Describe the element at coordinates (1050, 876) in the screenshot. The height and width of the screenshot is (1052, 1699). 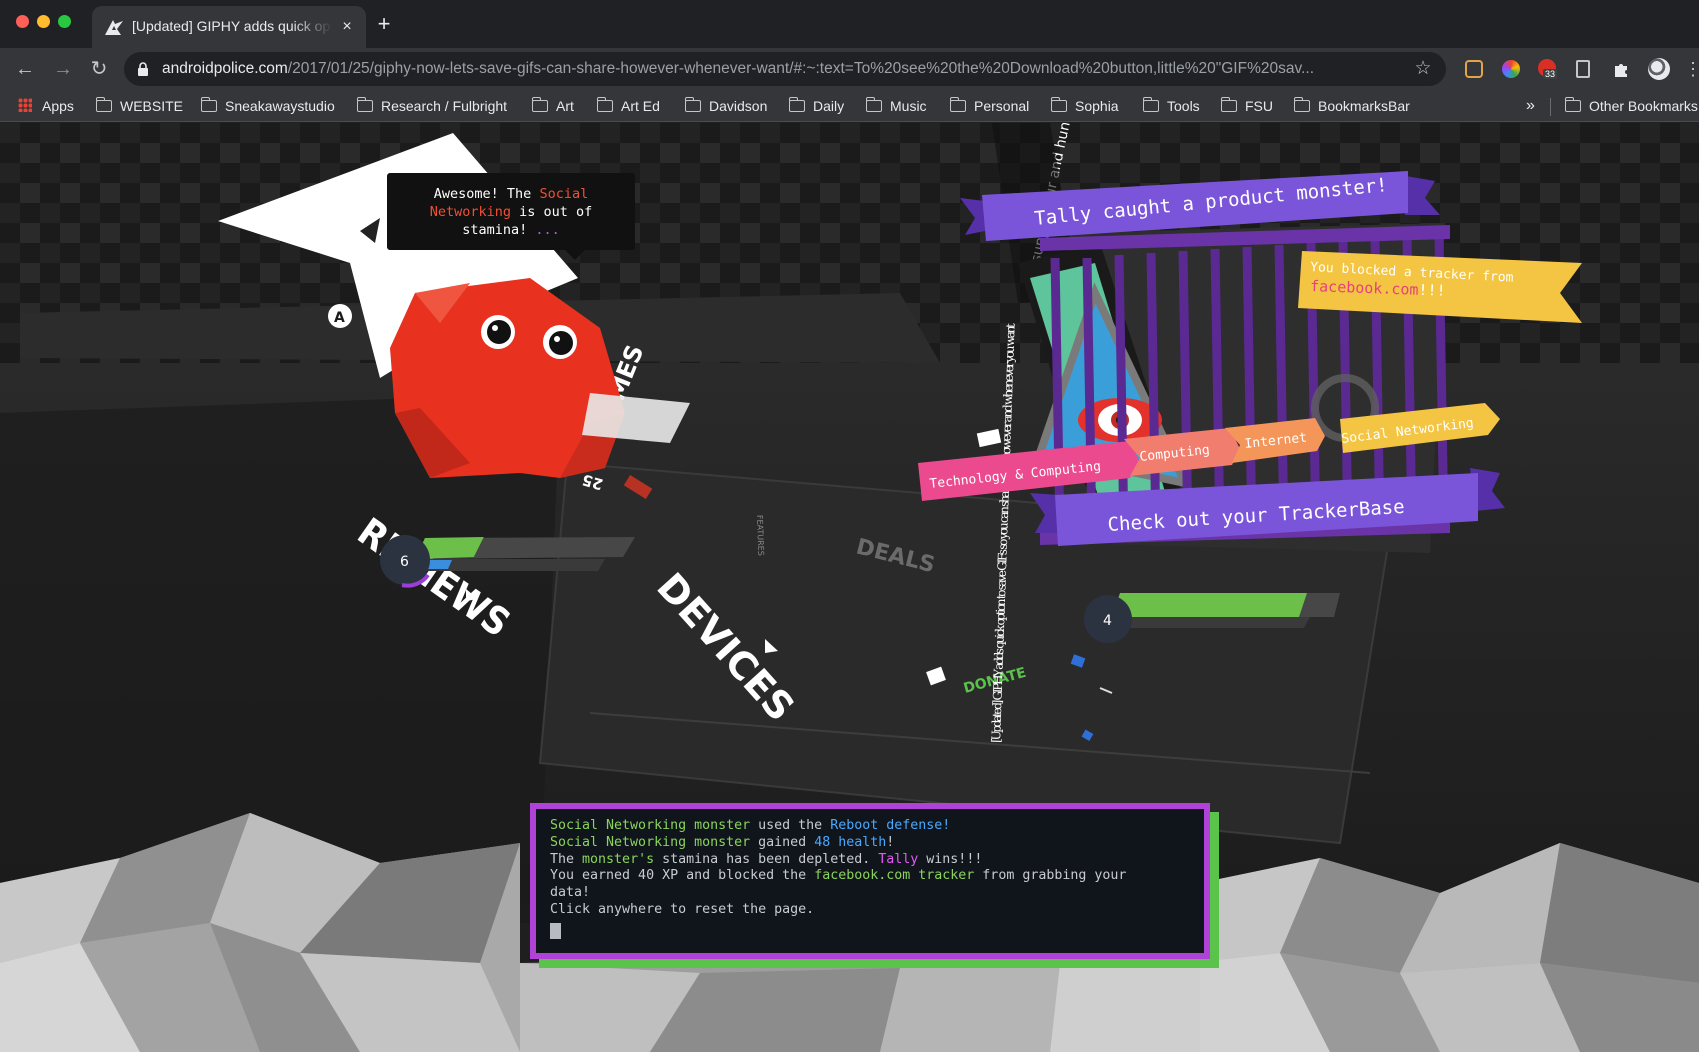
I see `log-text: from grabbing your` at that location.